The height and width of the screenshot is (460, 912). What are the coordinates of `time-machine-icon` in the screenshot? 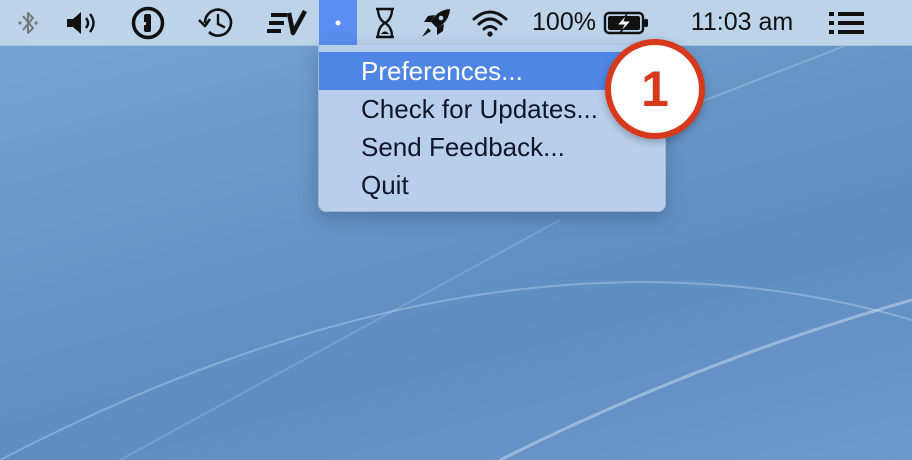 It's located at (216, 22).